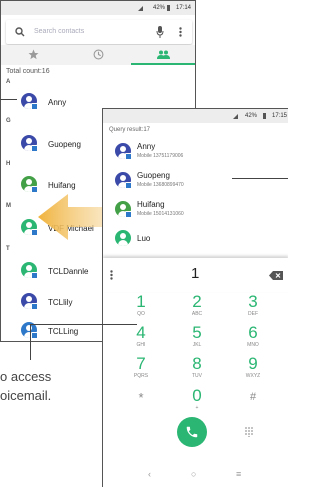  I want to click on dial-key-hash: #, so click(253, 398).